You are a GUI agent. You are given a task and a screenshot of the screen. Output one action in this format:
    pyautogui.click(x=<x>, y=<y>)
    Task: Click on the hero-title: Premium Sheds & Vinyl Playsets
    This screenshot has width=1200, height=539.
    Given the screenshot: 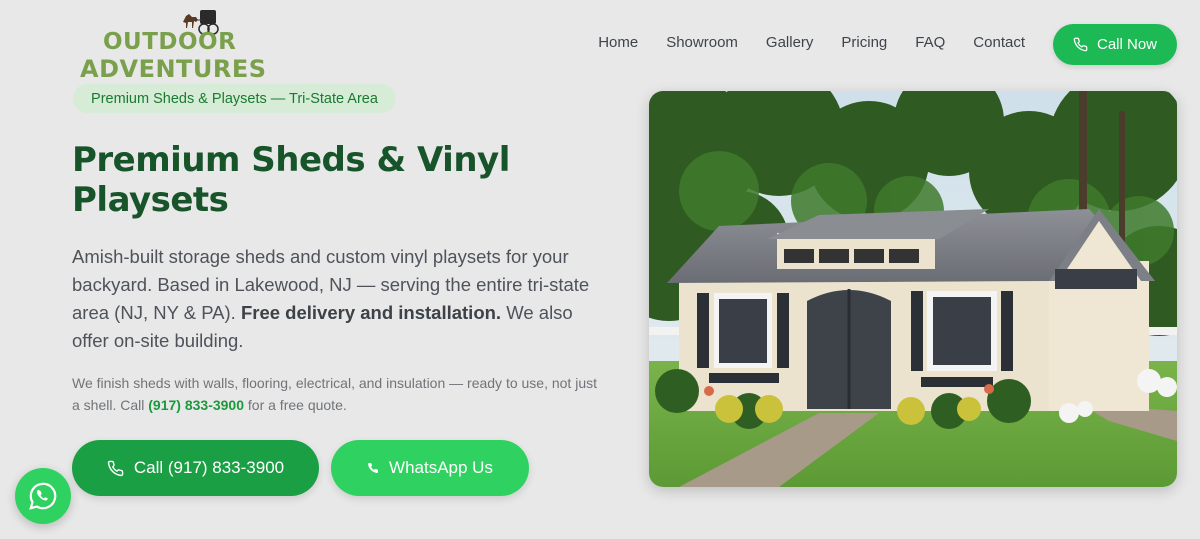 What is the action you would take?
    pyautogui.click(x=291, y=180)
    